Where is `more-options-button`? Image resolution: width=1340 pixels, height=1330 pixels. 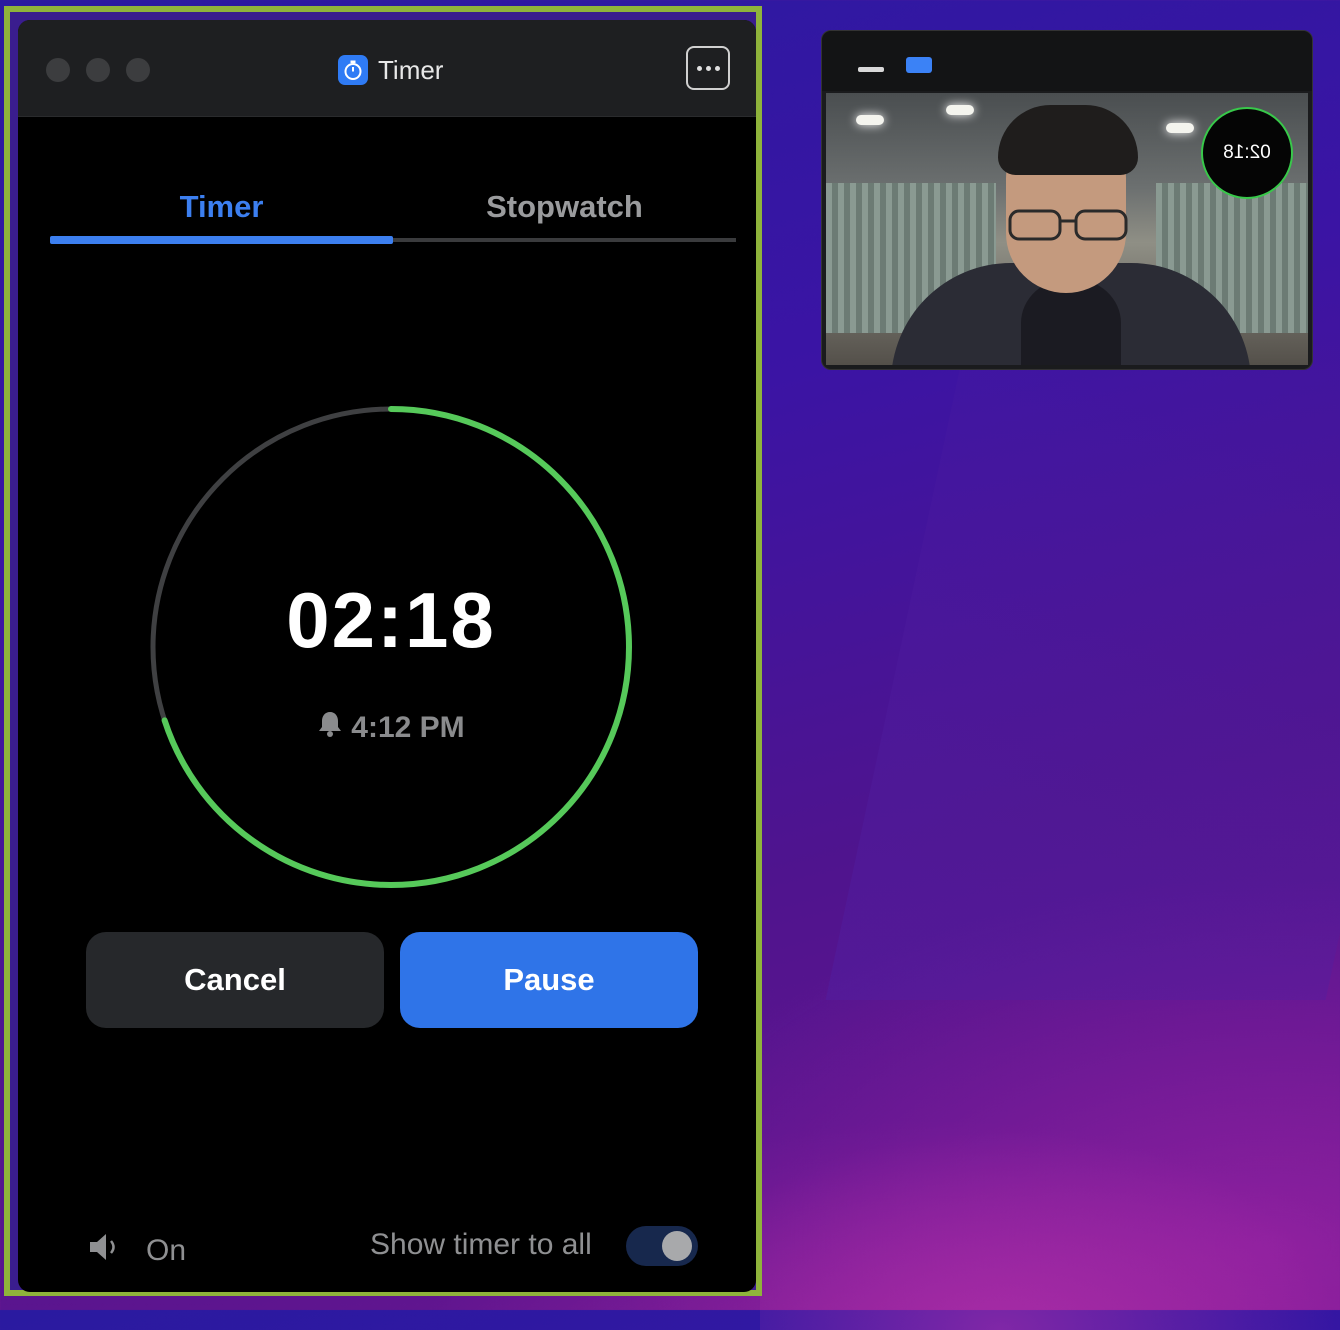
more-options-button is located at coordinates (708, 68).